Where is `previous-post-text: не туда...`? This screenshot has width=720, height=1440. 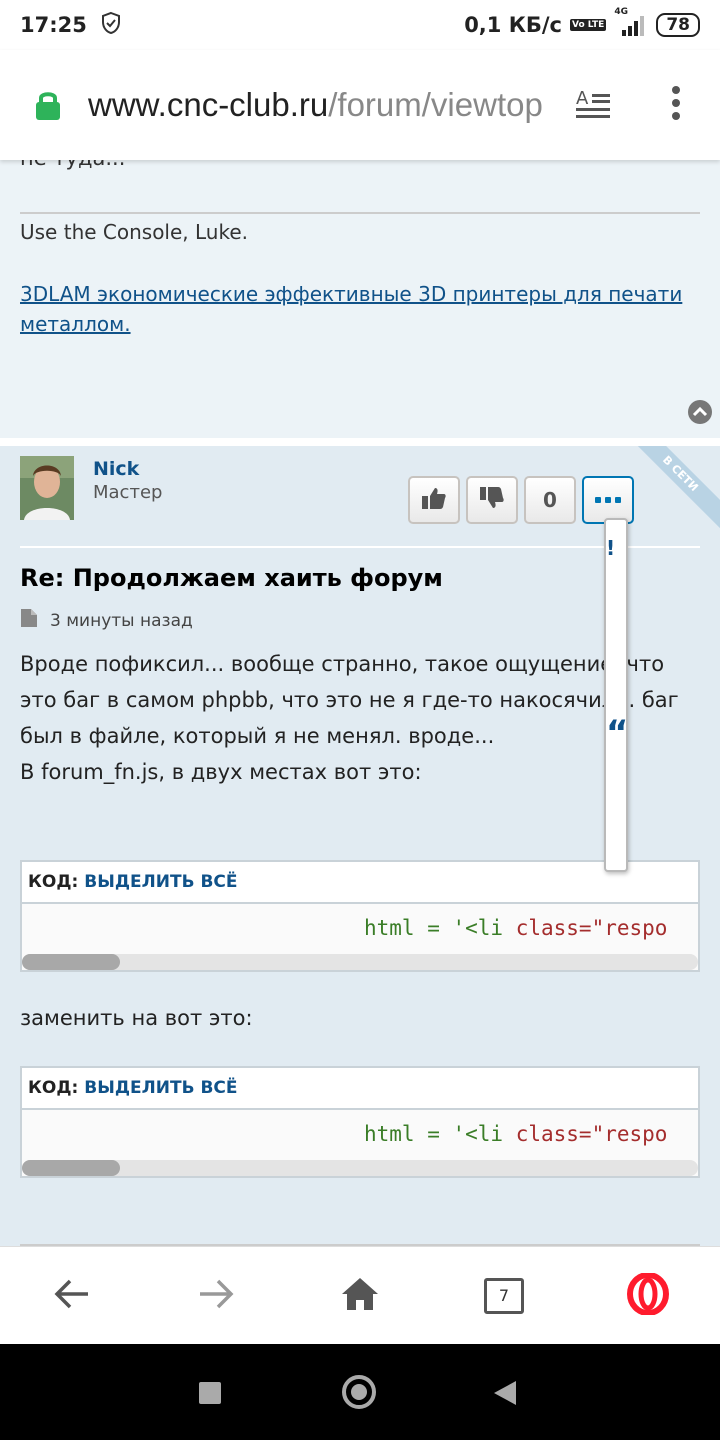
previous-post-text: не туда... is located at coordinates (72, 165).